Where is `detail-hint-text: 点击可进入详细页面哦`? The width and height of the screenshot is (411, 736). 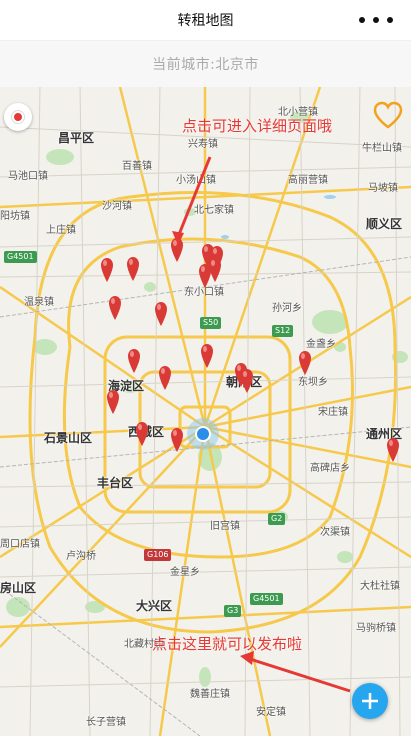 detail-hint-text: 点击可进入详细页面哦 is located at coordinates (257, 126).